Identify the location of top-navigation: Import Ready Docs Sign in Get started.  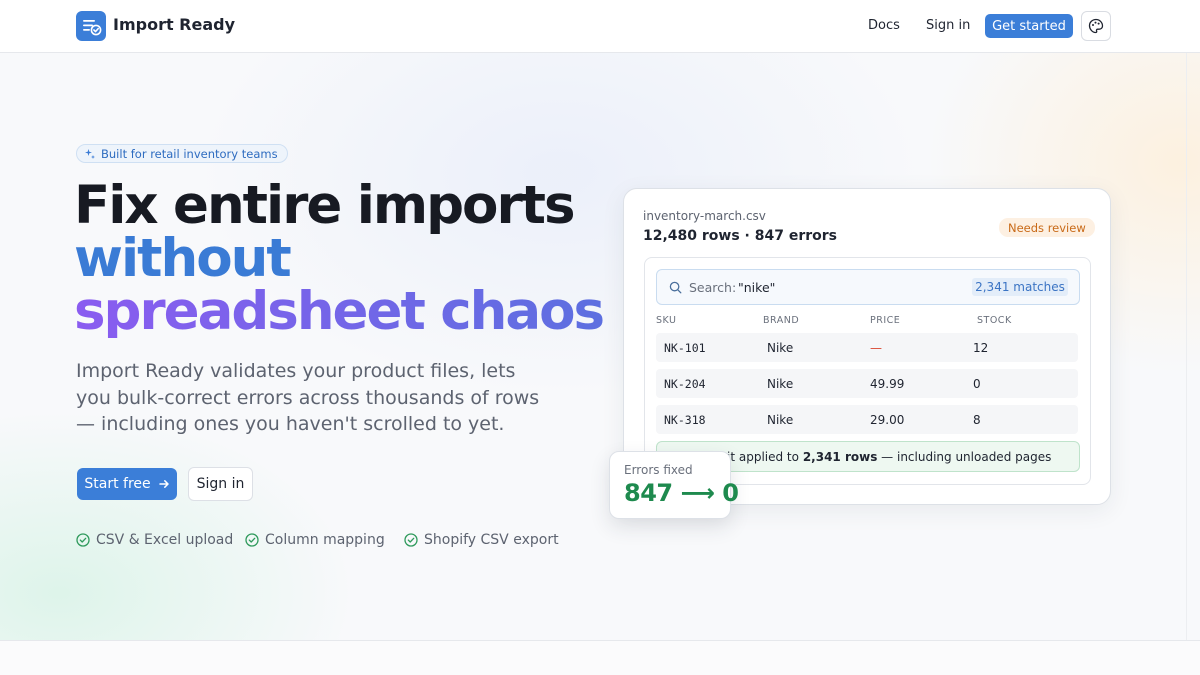
(600, 26).